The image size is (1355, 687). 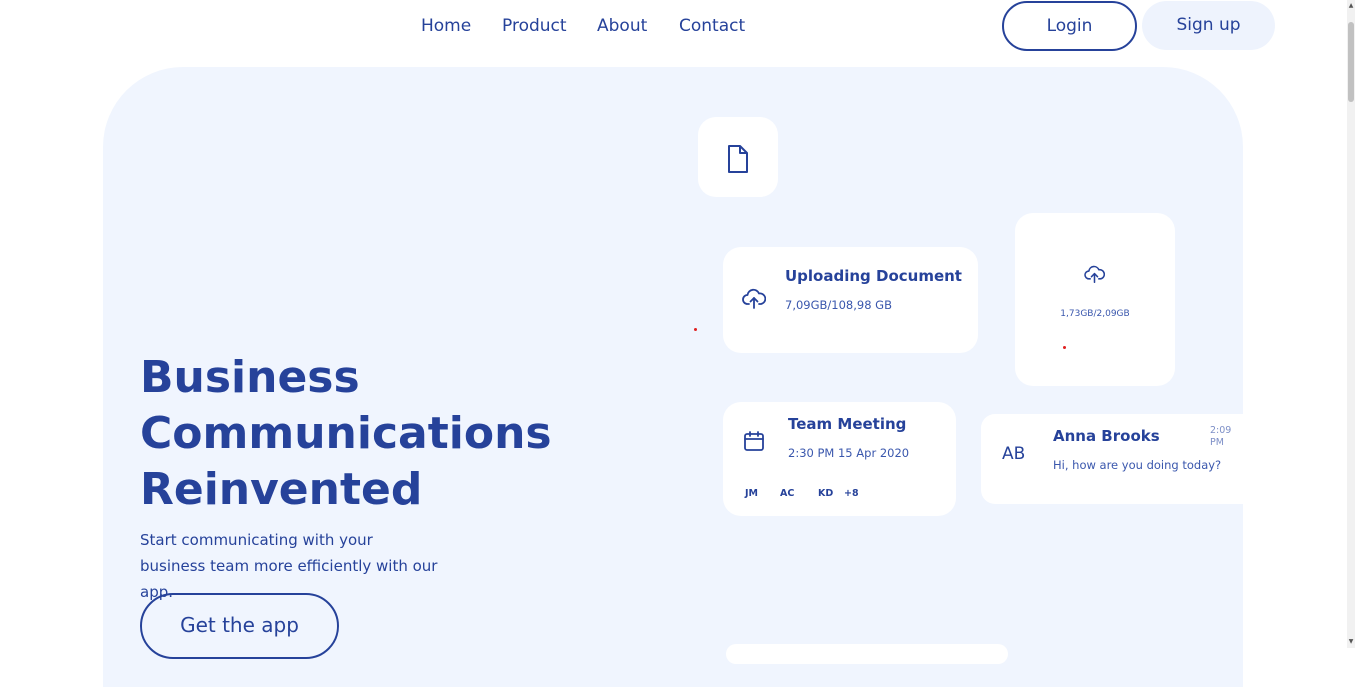 I want to click on scroll-up-icon: ▲, so click(x=1351, y=6).